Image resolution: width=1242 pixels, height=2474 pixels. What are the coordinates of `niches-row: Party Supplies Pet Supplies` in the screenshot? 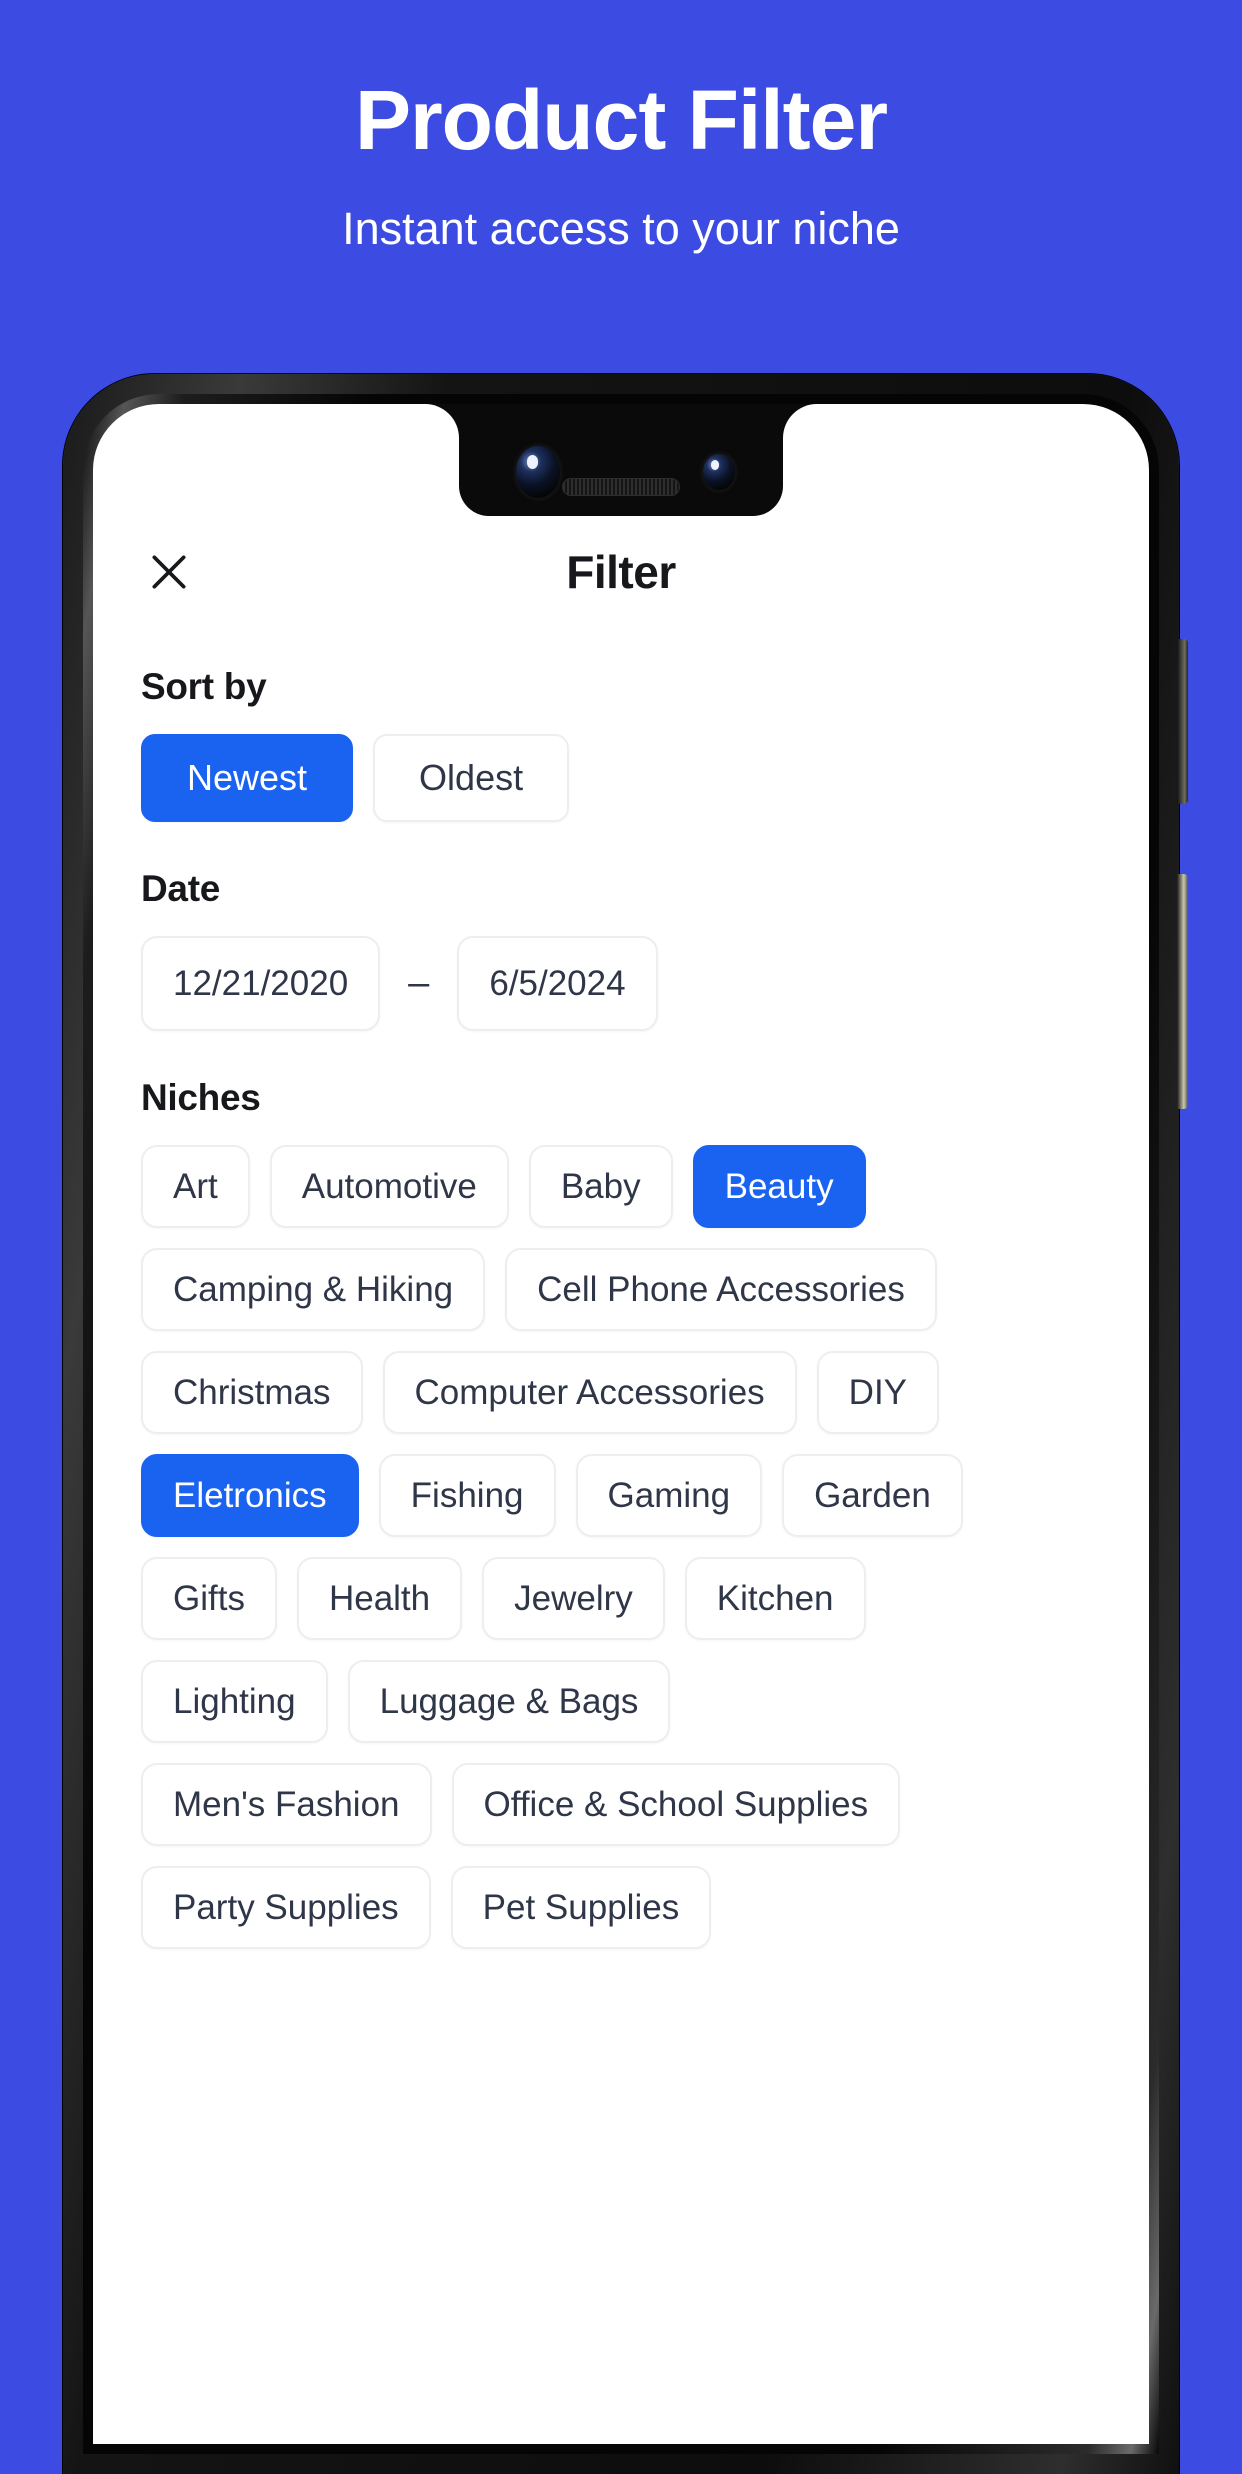 It's located at (621, 1907).